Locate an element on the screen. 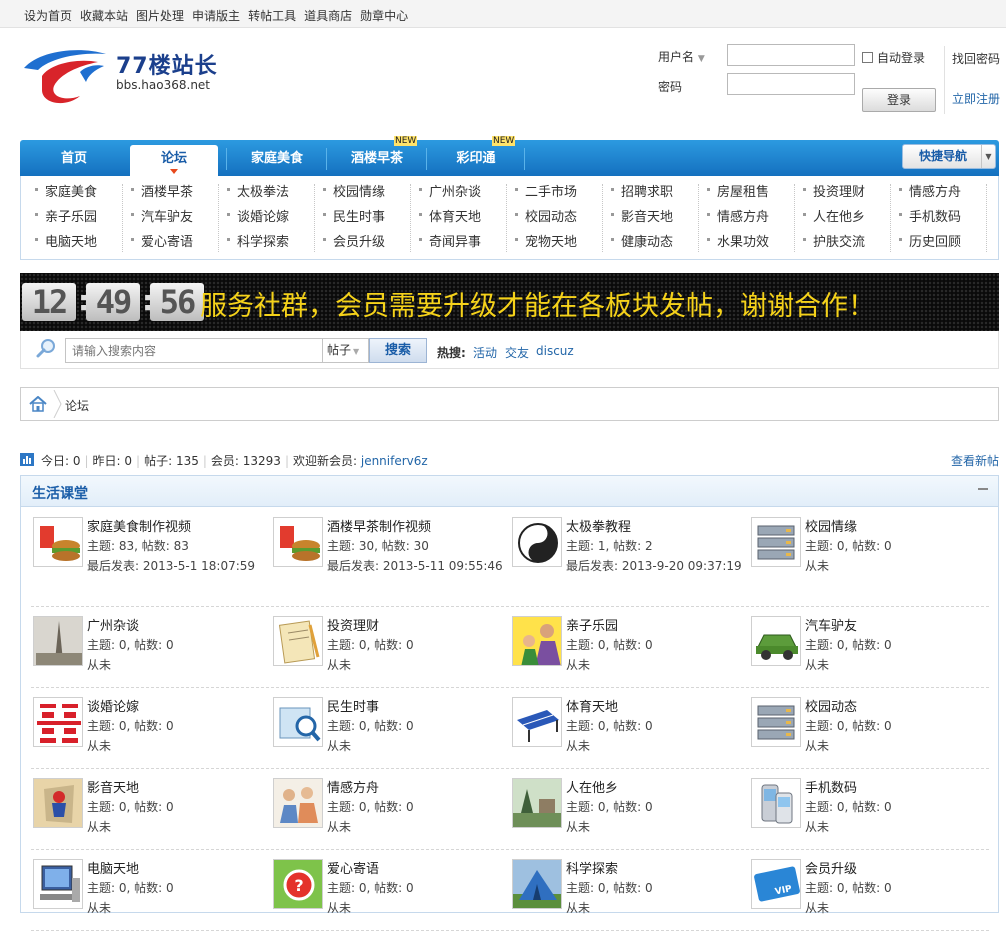 This screenshot has width=1006, height=931. nav-item-home: 首页 is located at coordinates (74, 158).